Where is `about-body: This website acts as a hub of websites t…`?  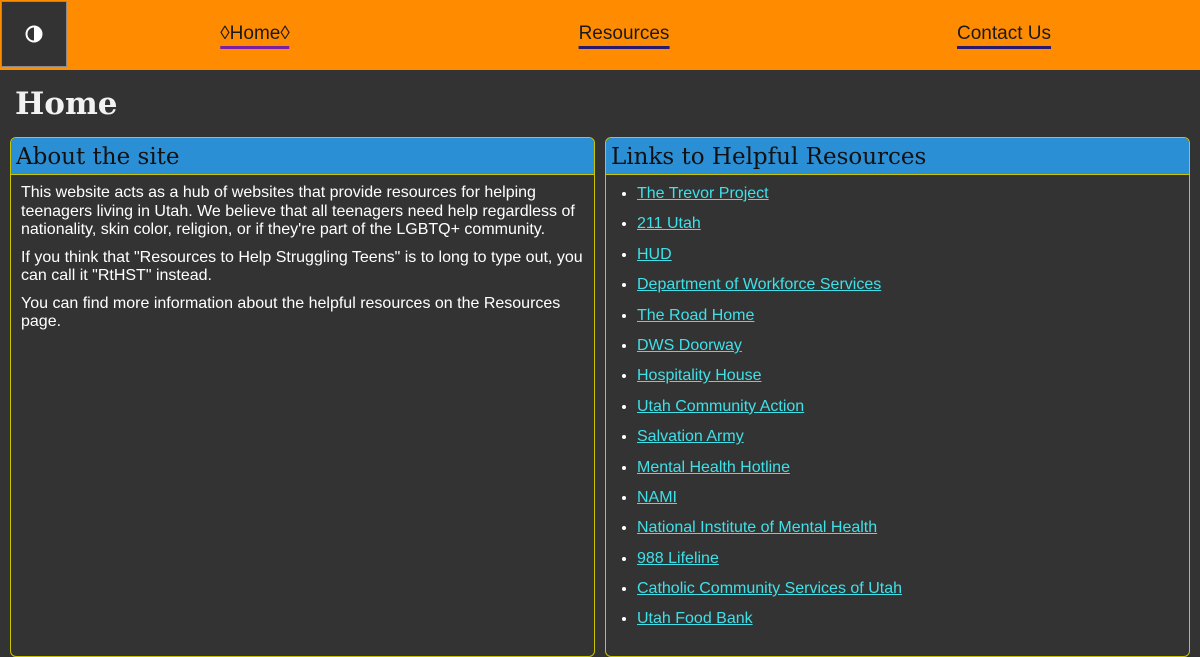
about-body: This website acts as a hub of websites t… is located at coordinates (302, 253).